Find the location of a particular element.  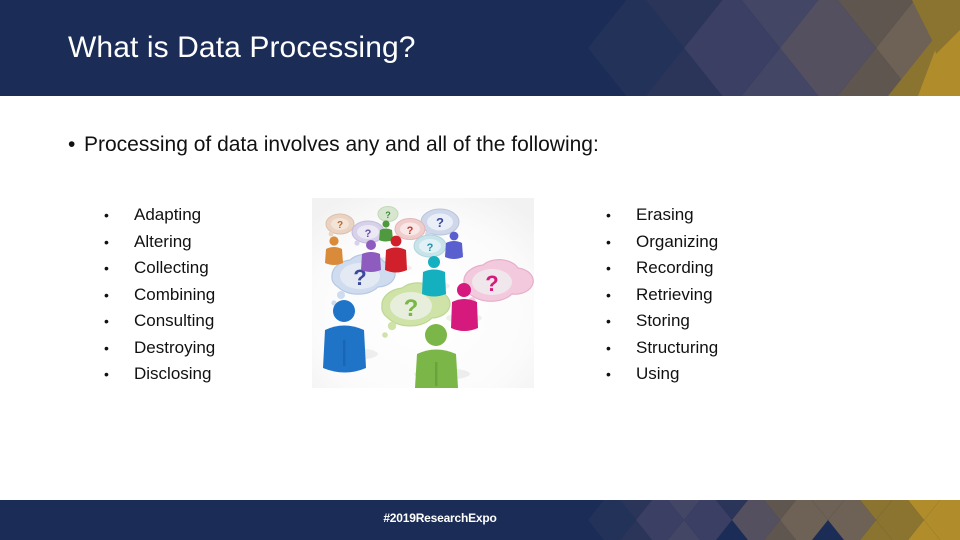

list-item: • Disclosing is located at coordinates (159, 374).